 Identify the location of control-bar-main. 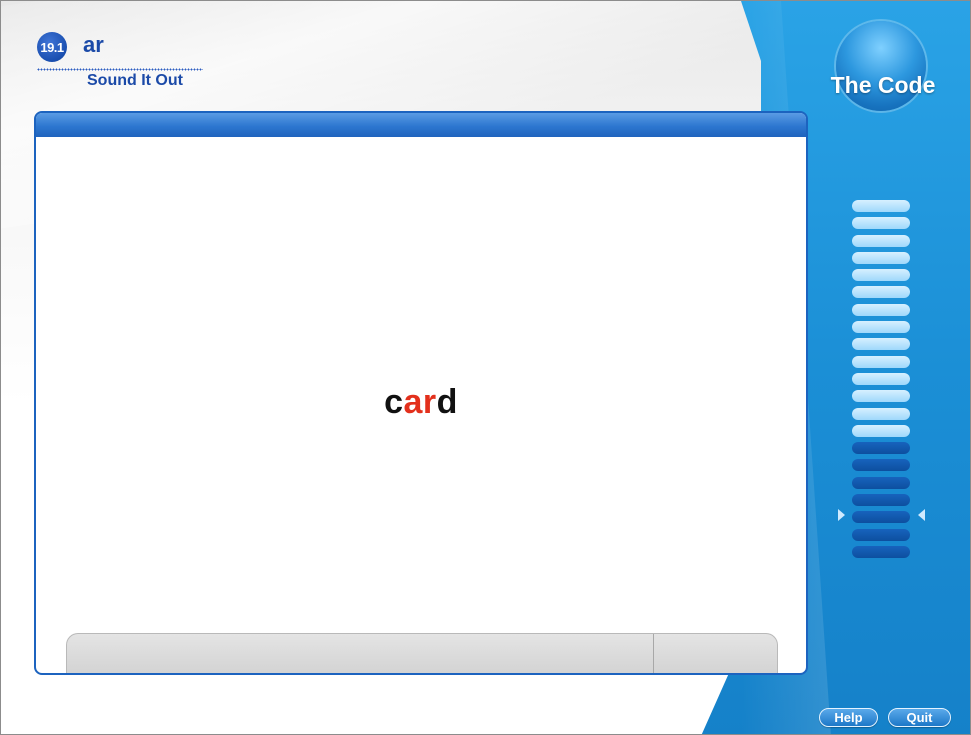
(360, 653).